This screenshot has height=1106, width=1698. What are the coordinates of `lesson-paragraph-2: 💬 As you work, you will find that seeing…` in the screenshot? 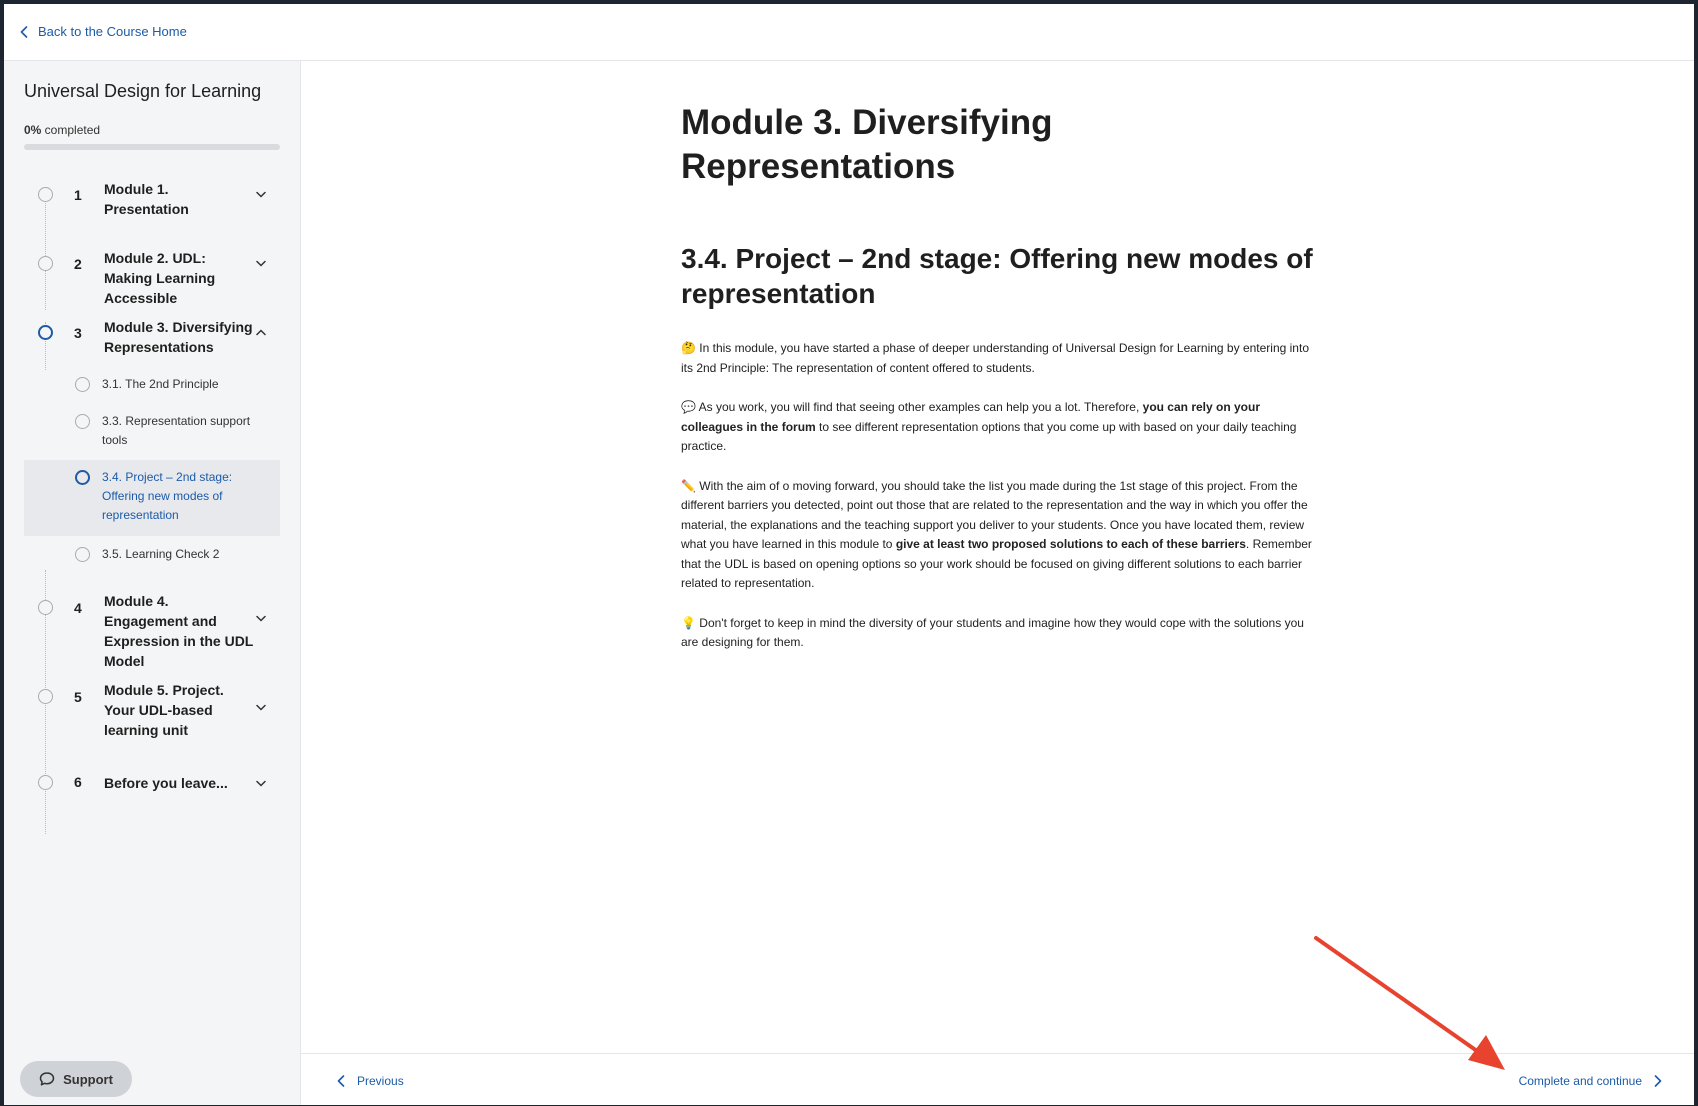 It's located at (1001, 427).